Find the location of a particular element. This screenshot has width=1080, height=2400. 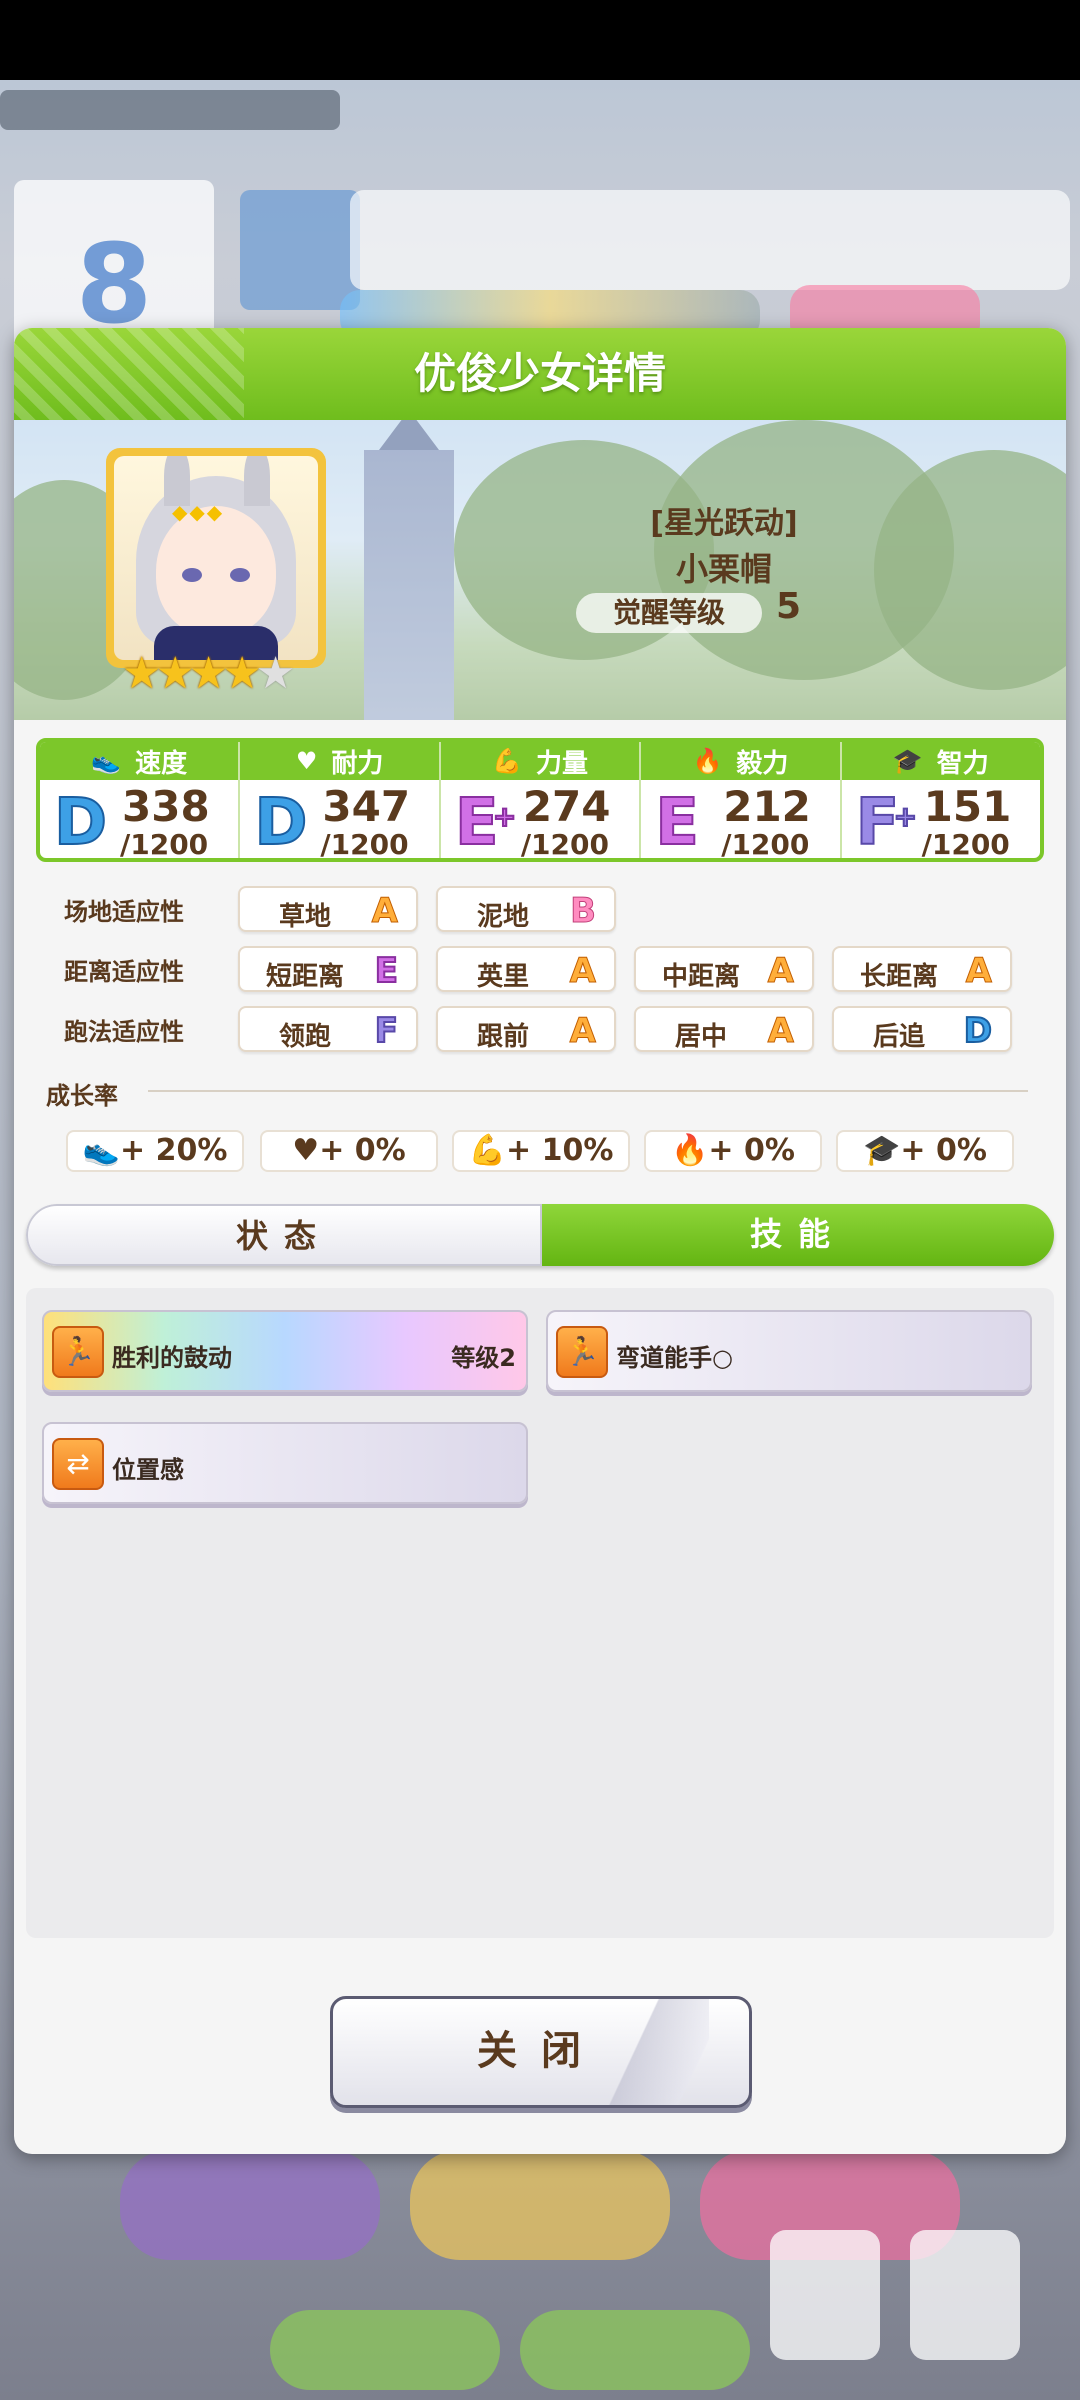

aptitude-chip: 英里 A is located at coordinates (526, 969).